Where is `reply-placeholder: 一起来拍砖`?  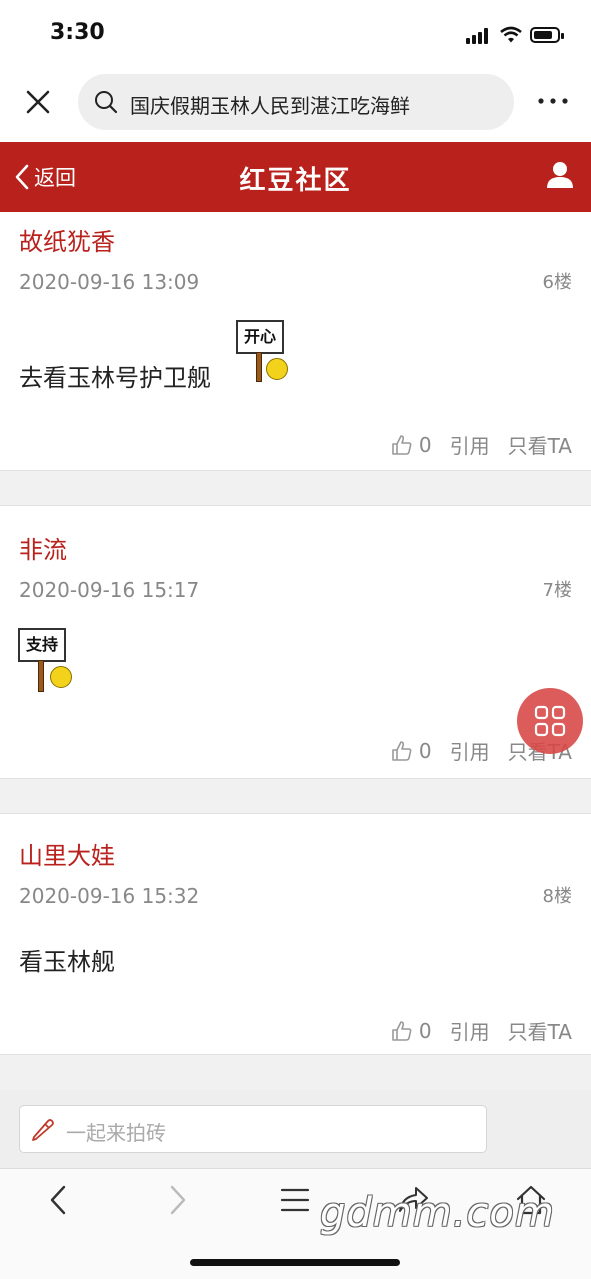 reply-placeholder: 一起来拍砖 is located at coordinates (116, 1133).